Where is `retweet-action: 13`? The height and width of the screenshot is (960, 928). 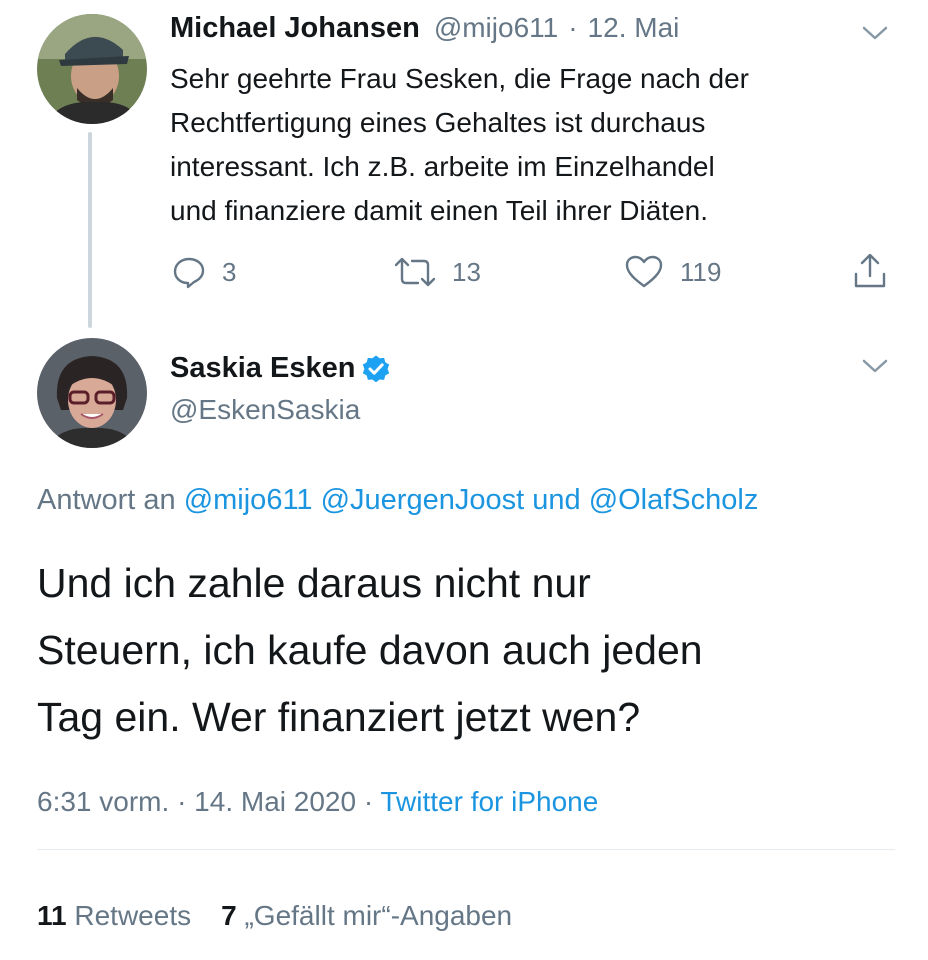 retweet-action: 13 is located at coordinates (437, 272).